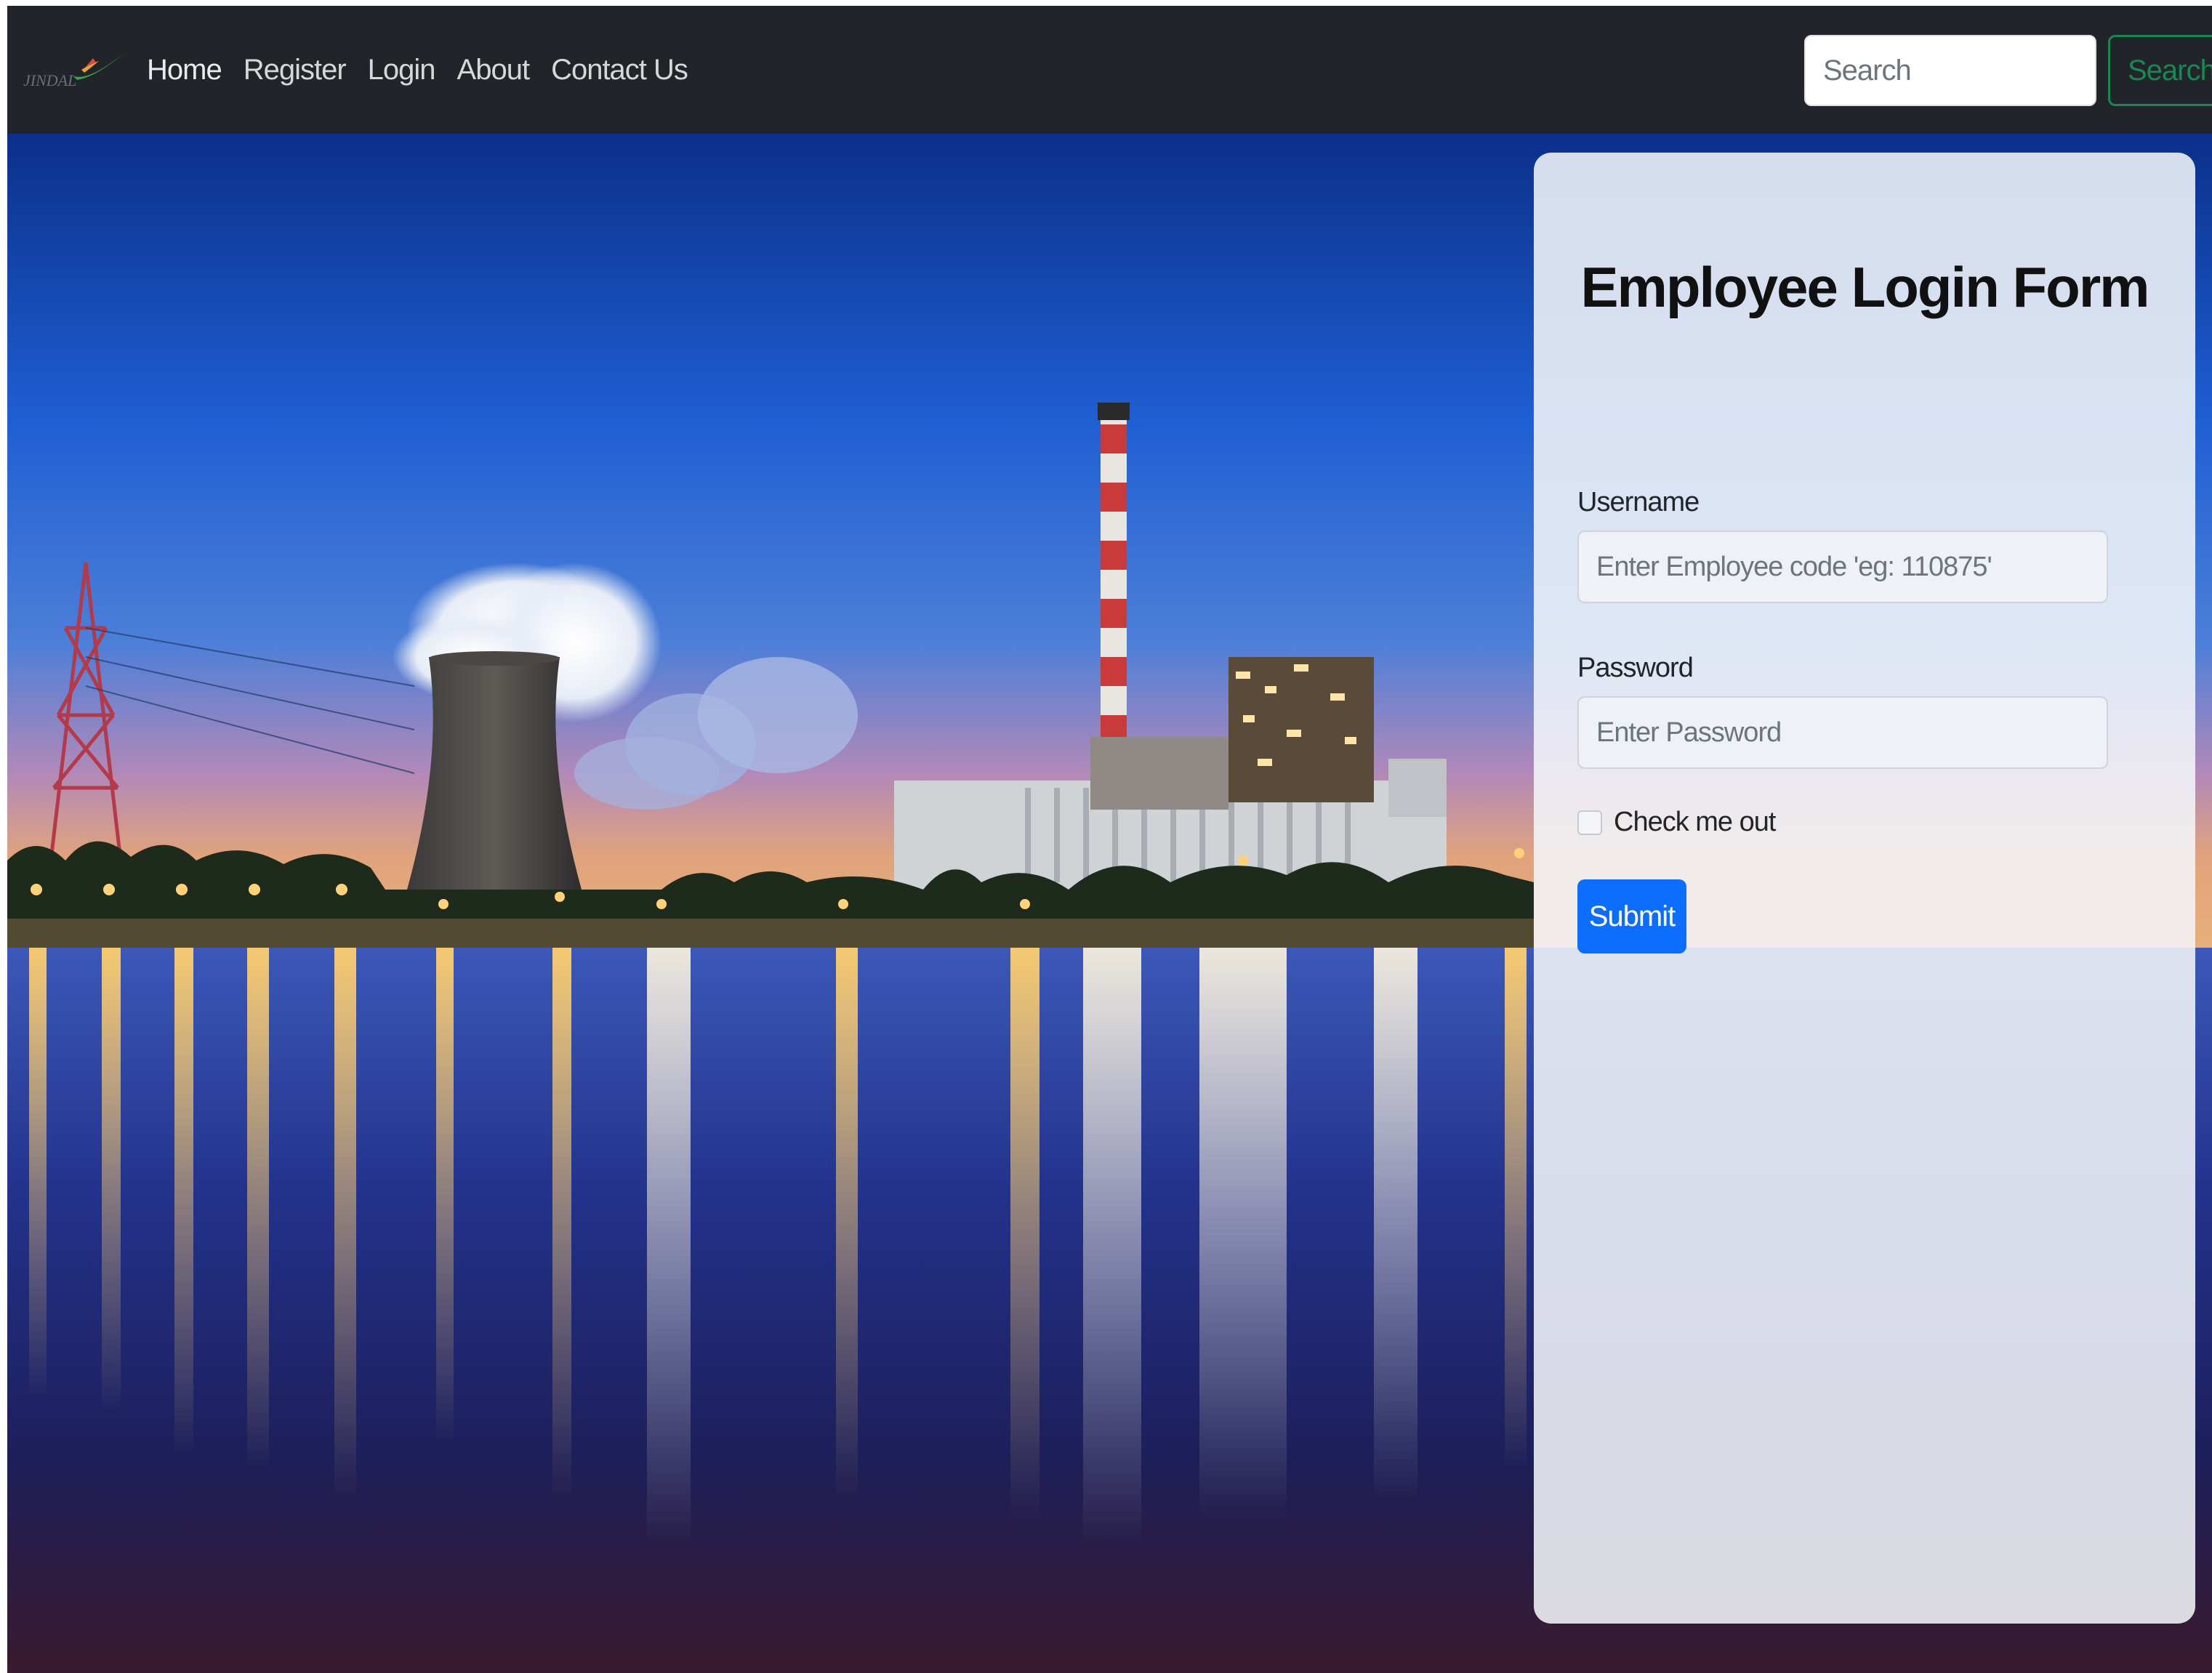  I want to click on nav-links: Home Register Login About Contact Us, so click(417, 70).